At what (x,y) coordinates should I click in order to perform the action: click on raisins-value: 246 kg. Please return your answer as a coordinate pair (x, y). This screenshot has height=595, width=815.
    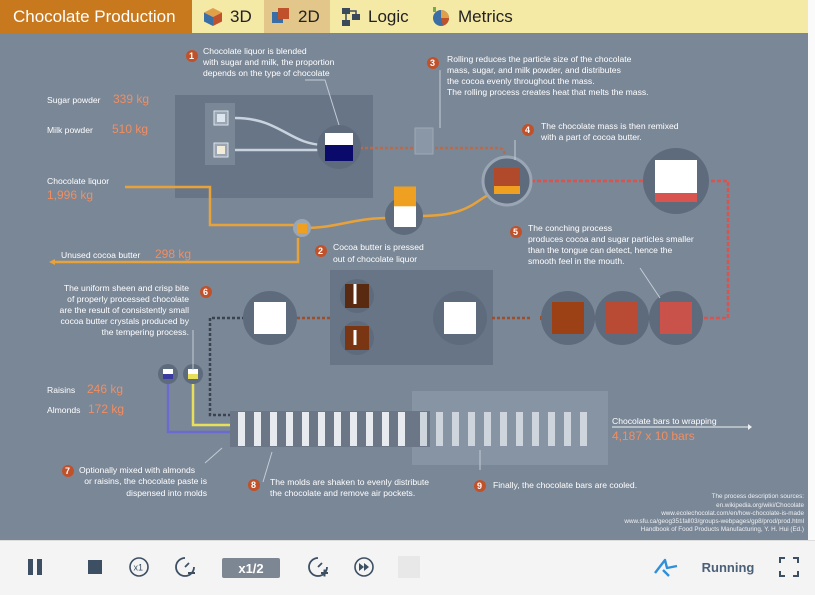
    Looking at the image, I should click on (105, 389).